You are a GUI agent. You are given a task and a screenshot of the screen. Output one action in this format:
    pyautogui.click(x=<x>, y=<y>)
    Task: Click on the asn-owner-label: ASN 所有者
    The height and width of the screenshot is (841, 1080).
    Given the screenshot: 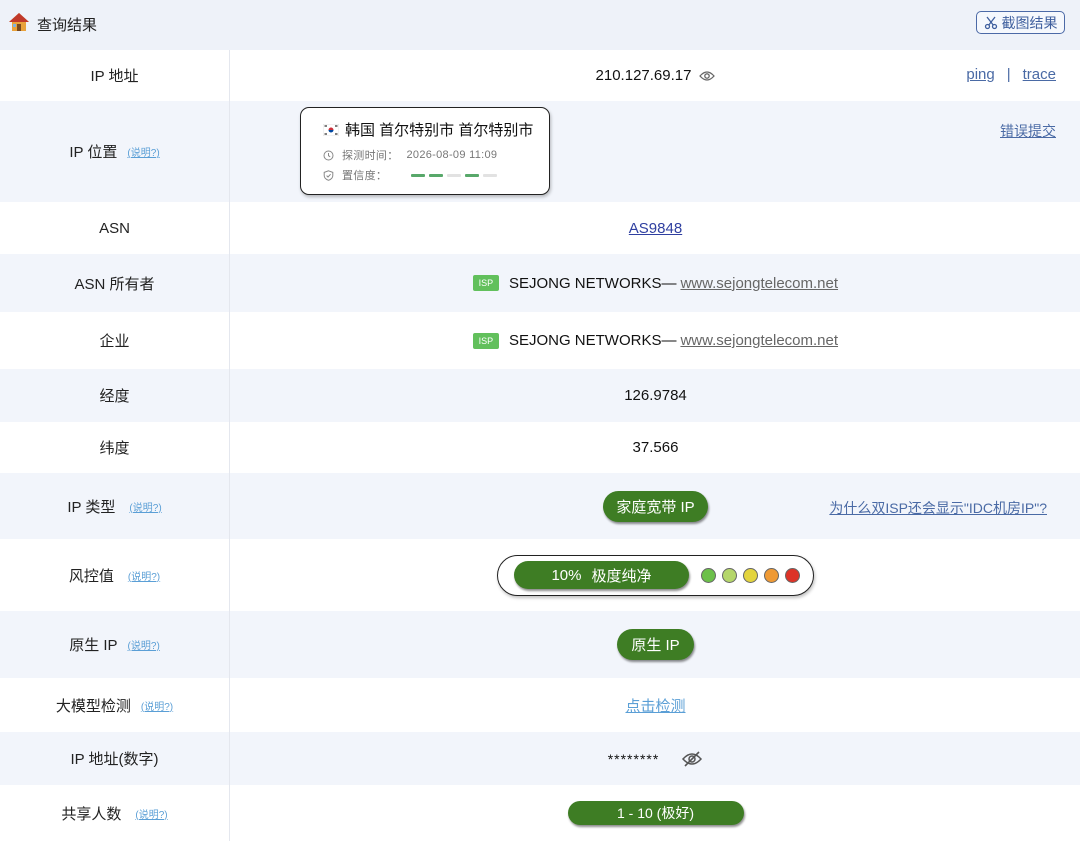 What is the action you would take?
    pyautogui.click(x=115, y=283)
    